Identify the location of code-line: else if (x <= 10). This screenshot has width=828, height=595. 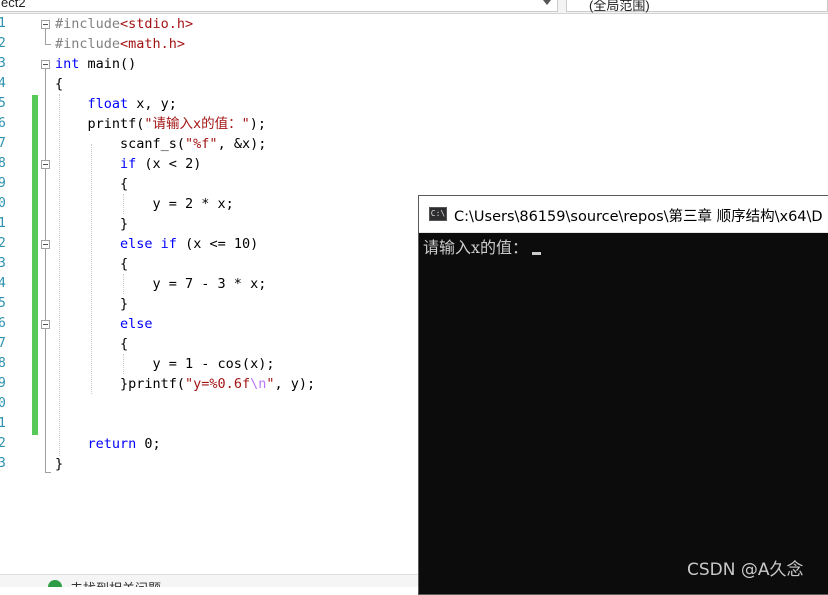
(156, 244).